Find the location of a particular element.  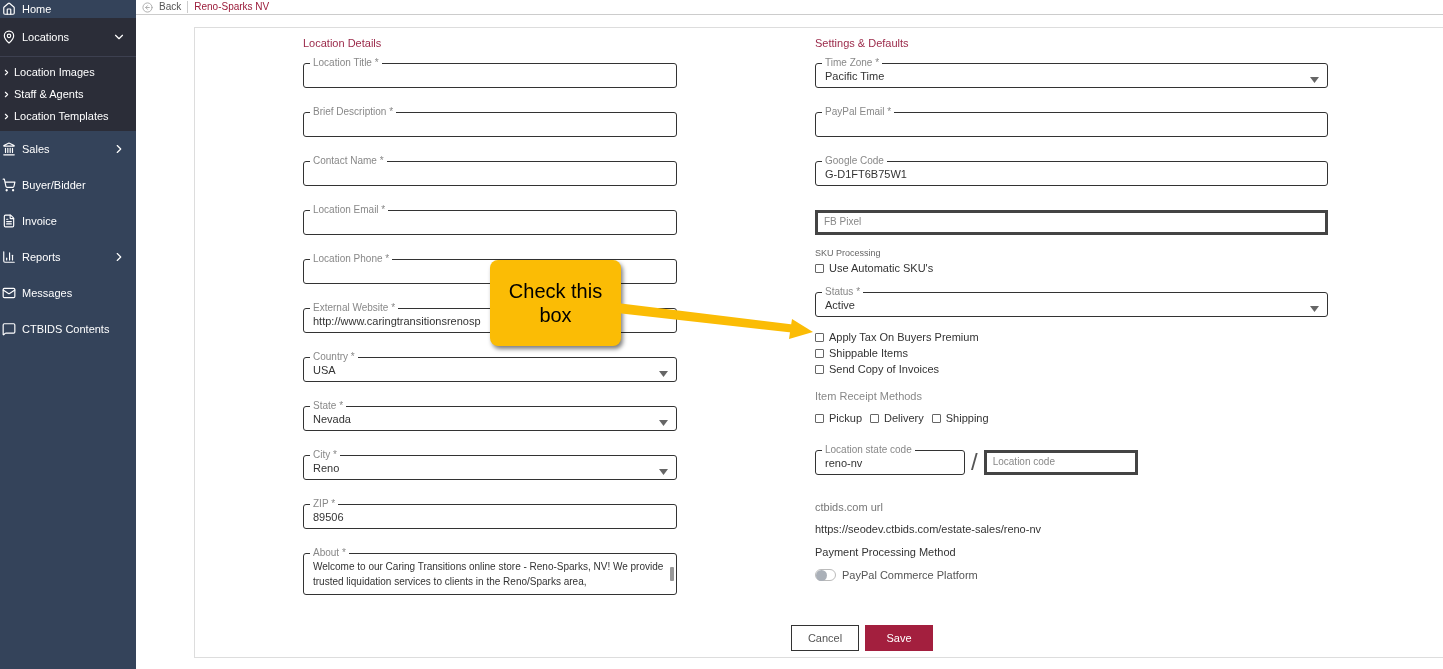

field-label: Location state code is located at coordinates (868, 450).